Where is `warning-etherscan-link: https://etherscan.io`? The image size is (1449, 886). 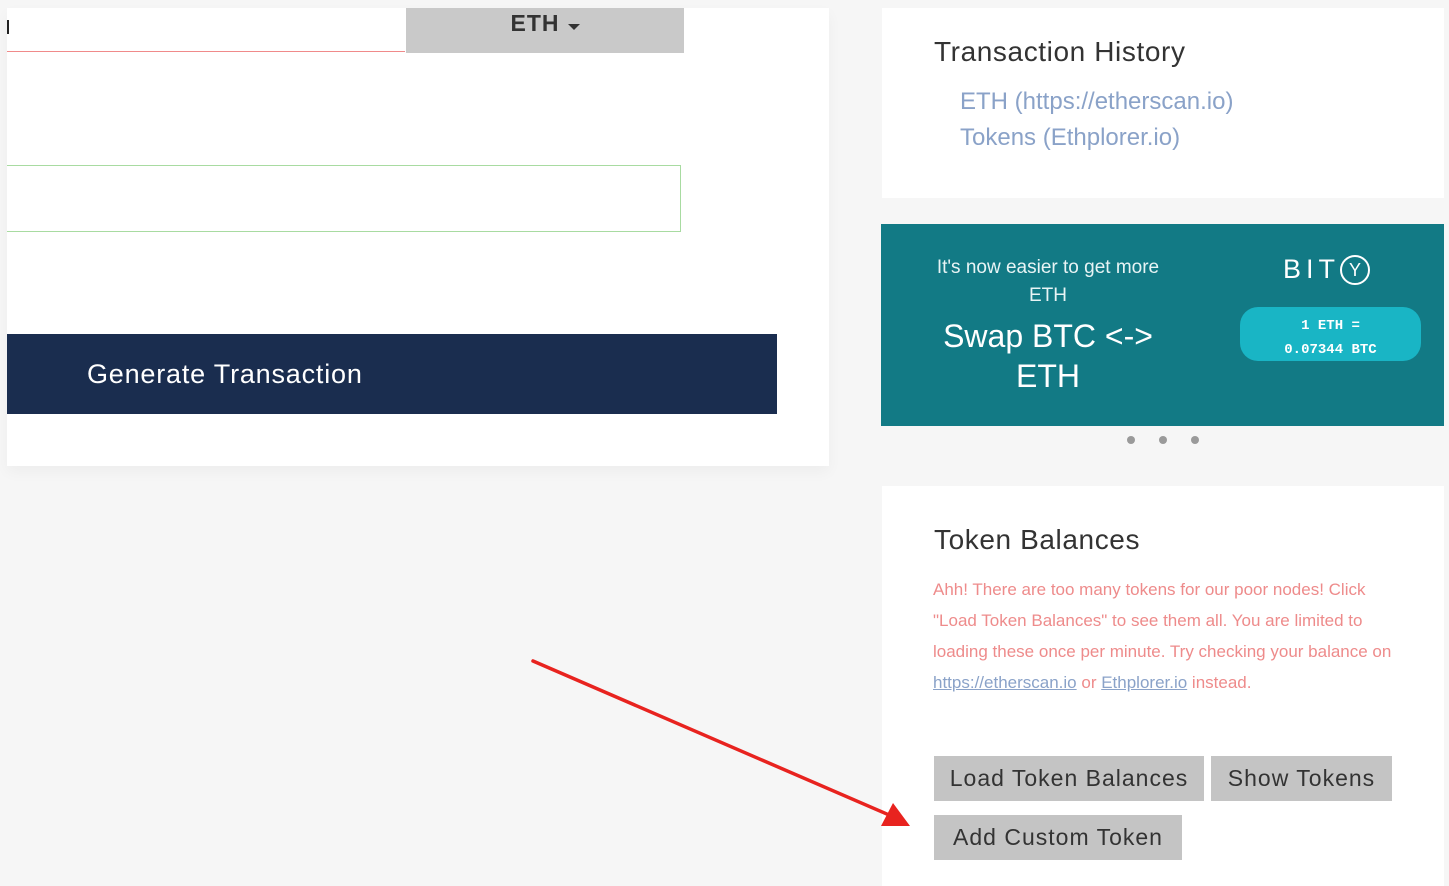
warning-etherscan-link: https://etherscan.io is located at coordinates (1005, 682).